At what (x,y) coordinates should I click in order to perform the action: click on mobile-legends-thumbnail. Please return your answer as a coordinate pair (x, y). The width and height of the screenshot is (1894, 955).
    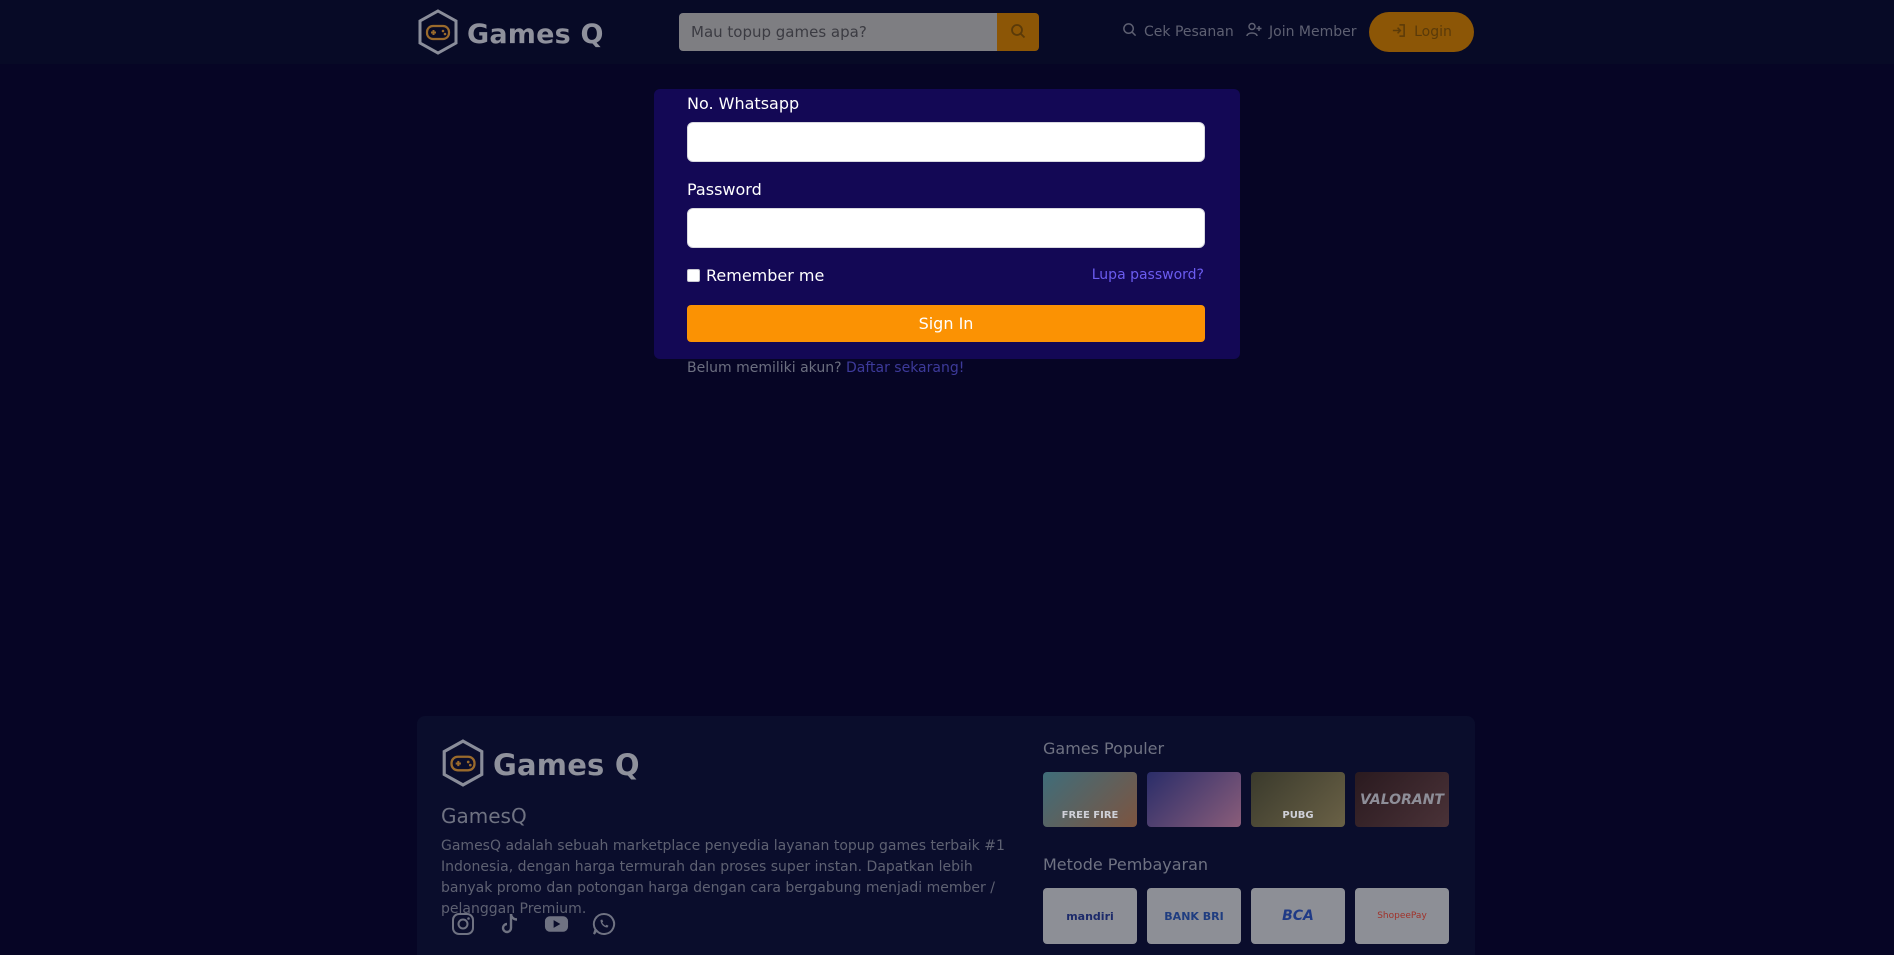
    Looking at the image, I should click on (1194, 799).